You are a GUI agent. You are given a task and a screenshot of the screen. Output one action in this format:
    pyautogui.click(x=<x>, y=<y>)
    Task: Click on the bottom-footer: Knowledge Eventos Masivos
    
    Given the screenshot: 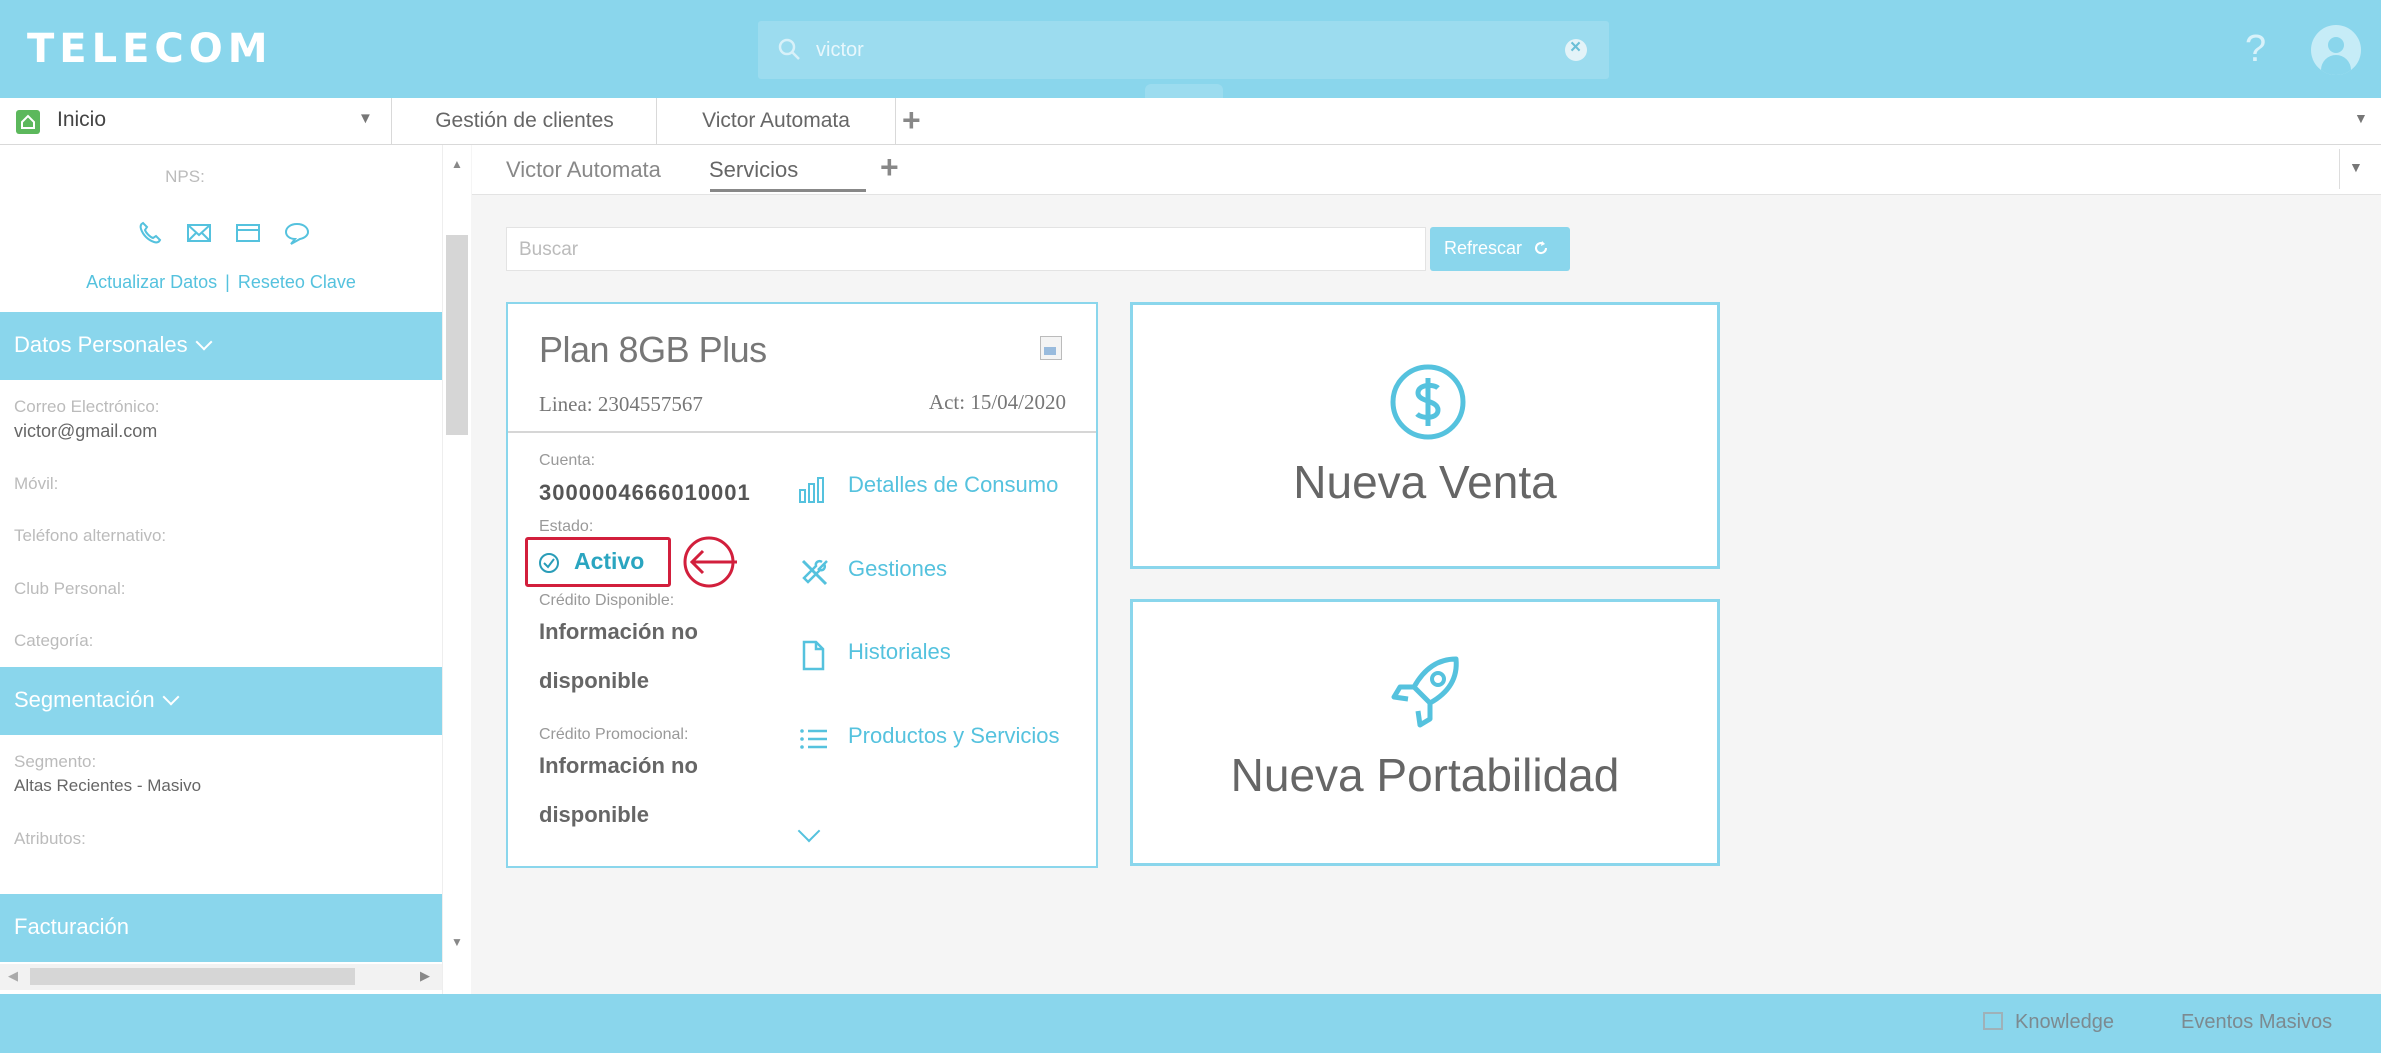 What is the action you would take?
    pyautogui.click(x=1190, y=1023)
    